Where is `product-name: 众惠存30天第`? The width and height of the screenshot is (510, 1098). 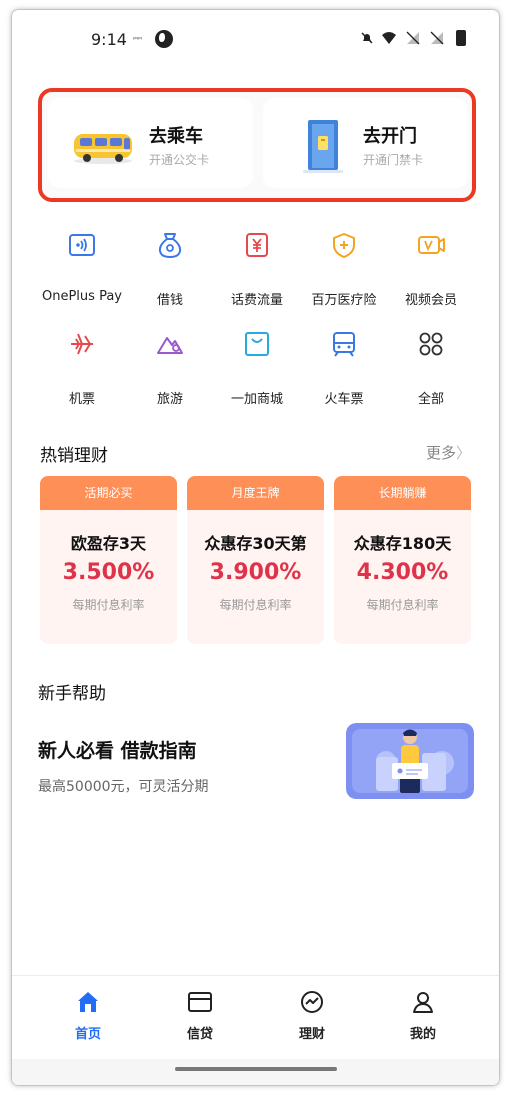 product-name: 众惠存30天第 is located at coordinates (255, 543).